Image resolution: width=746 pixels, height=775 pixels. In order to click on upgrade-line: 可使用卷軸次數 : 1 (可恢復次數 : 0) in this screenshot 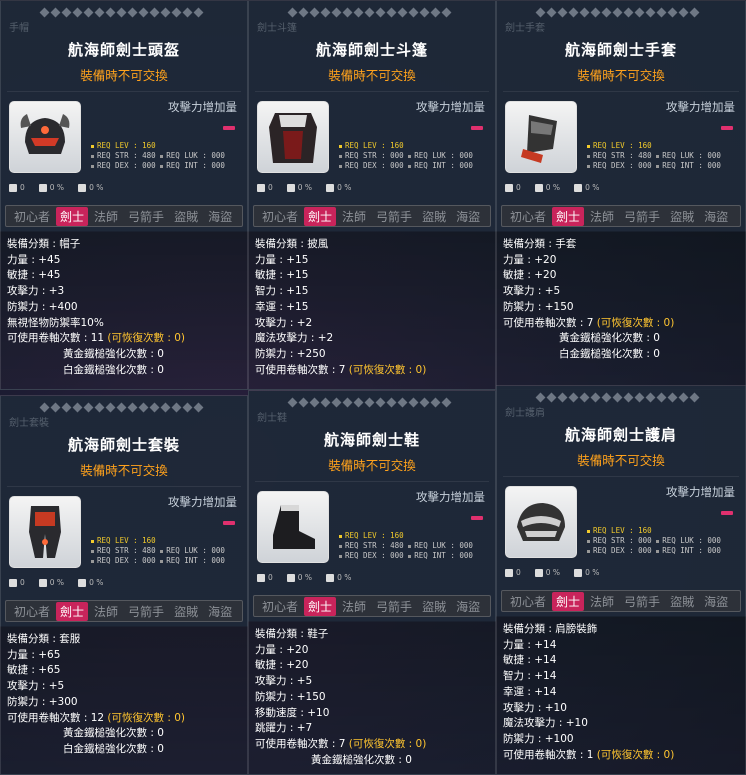, I will do `click(588, 756)`.